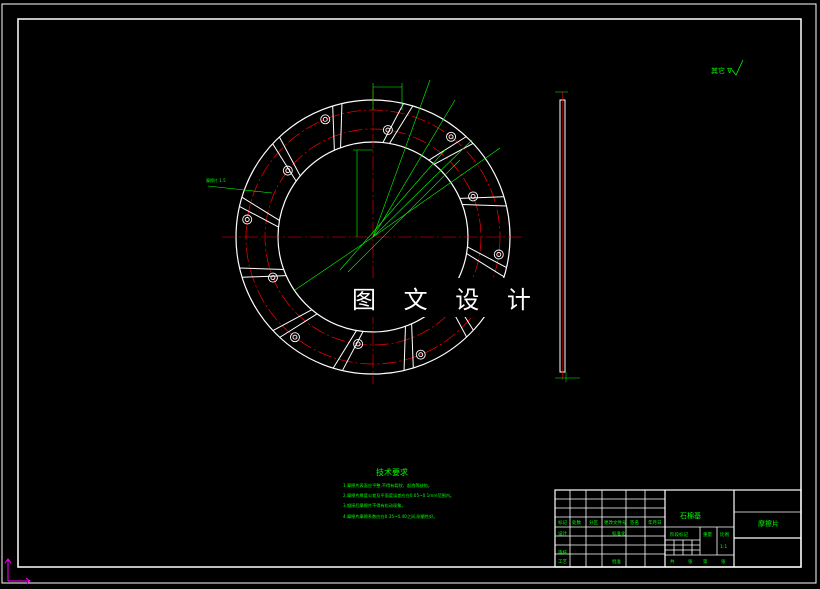 Image resolution: width=820 pixels, height=589 pixels. I want to click on tb-header-mark: 标记, so click(562, 523).